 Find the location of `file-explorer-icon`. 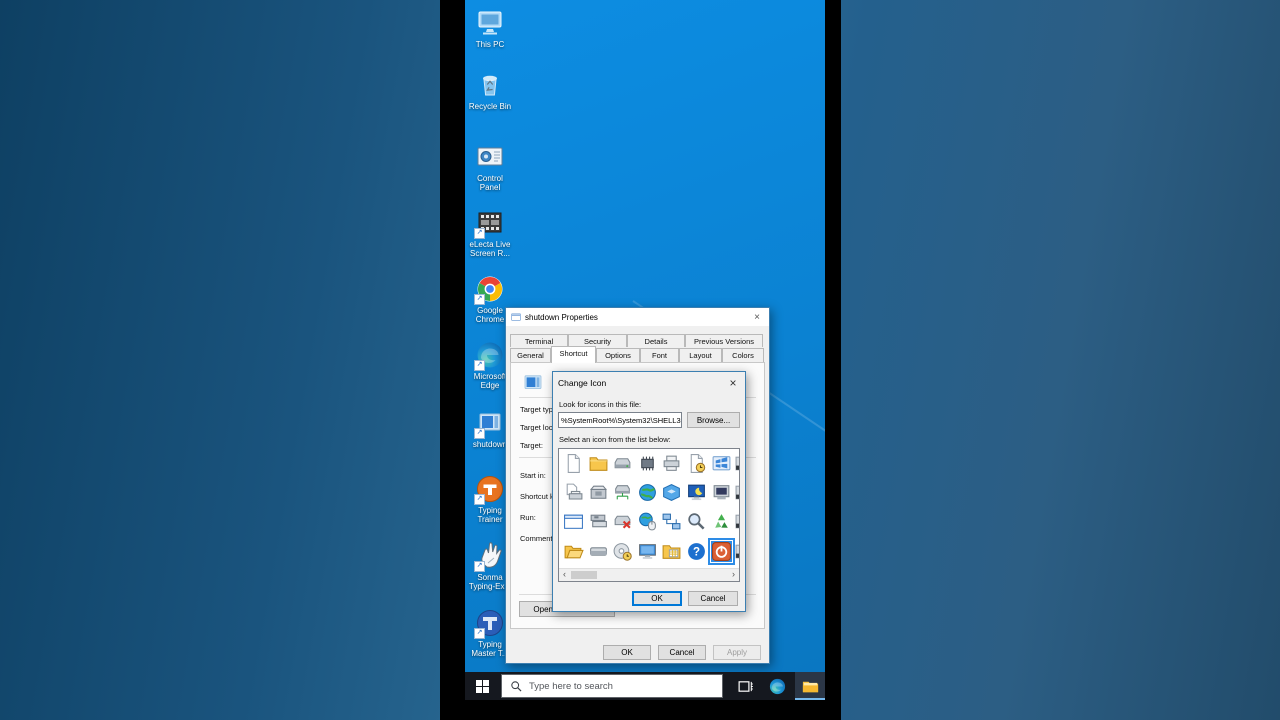

file-explorer-icon is located at coordinates (810, 686).